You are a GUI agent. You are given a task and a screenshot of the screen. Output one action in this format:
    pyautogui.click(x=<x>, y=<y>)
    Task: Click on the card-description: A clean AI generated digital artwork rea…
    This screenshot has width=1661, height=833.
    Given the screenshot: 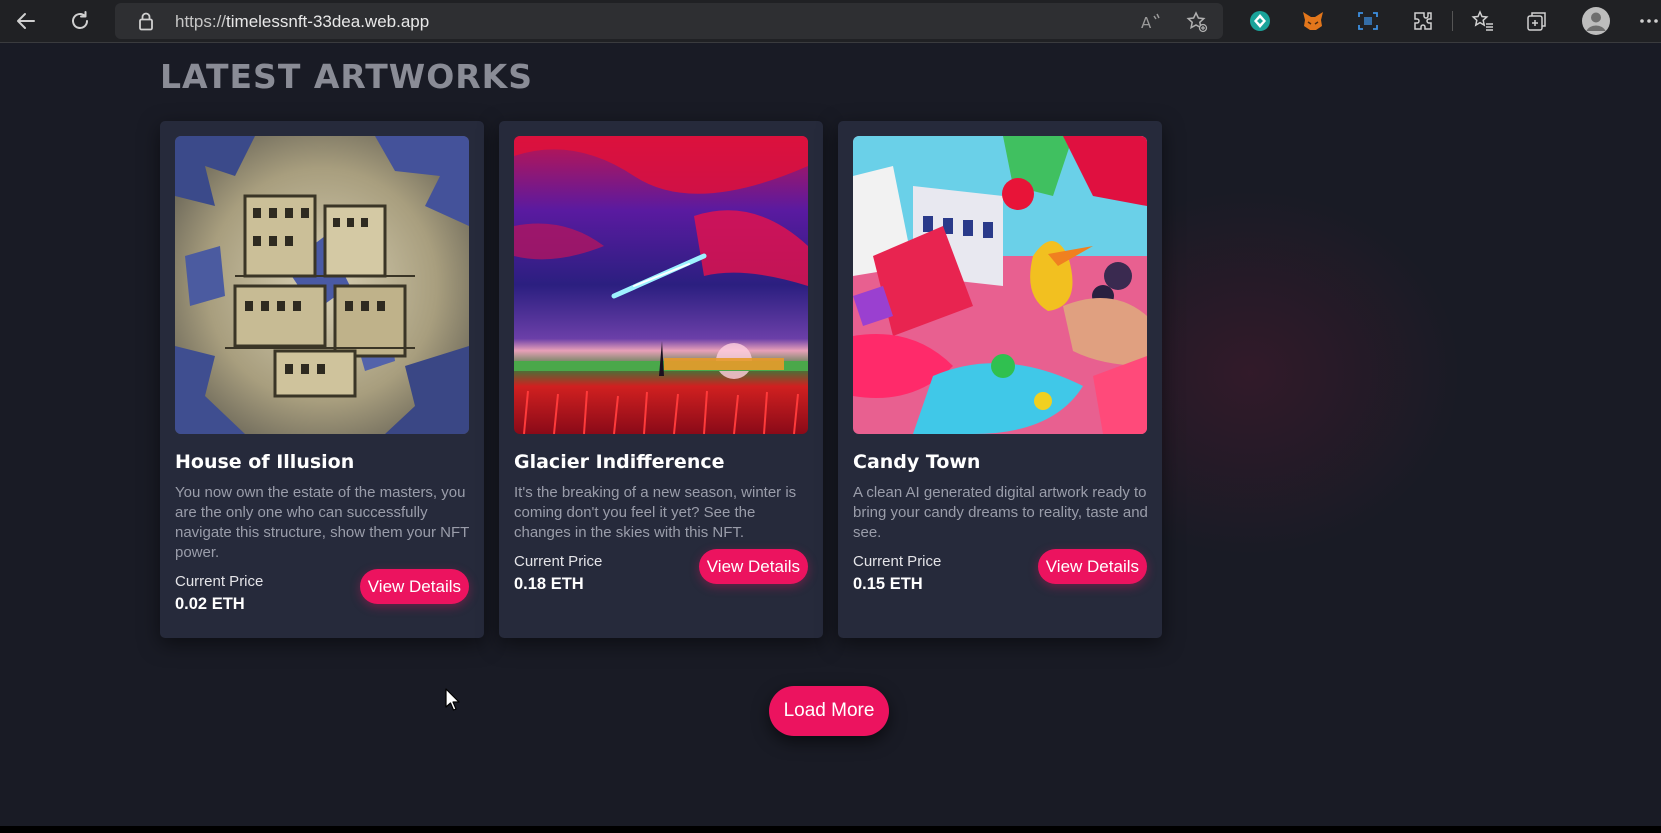 What is the action you would take?
    pyautogui.click(x=1000, y=512)
    